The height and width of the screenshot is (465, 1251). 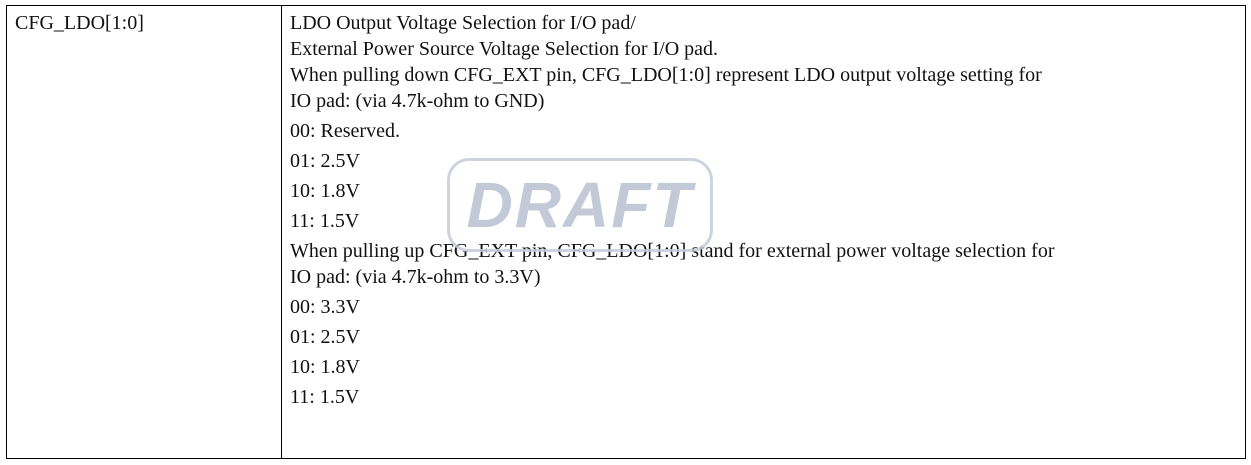 What do you see at coordinates (325, 367) in the screenshot?
I see `pull-up-option: 10: 1.8V` at bounding box center [325, 367].